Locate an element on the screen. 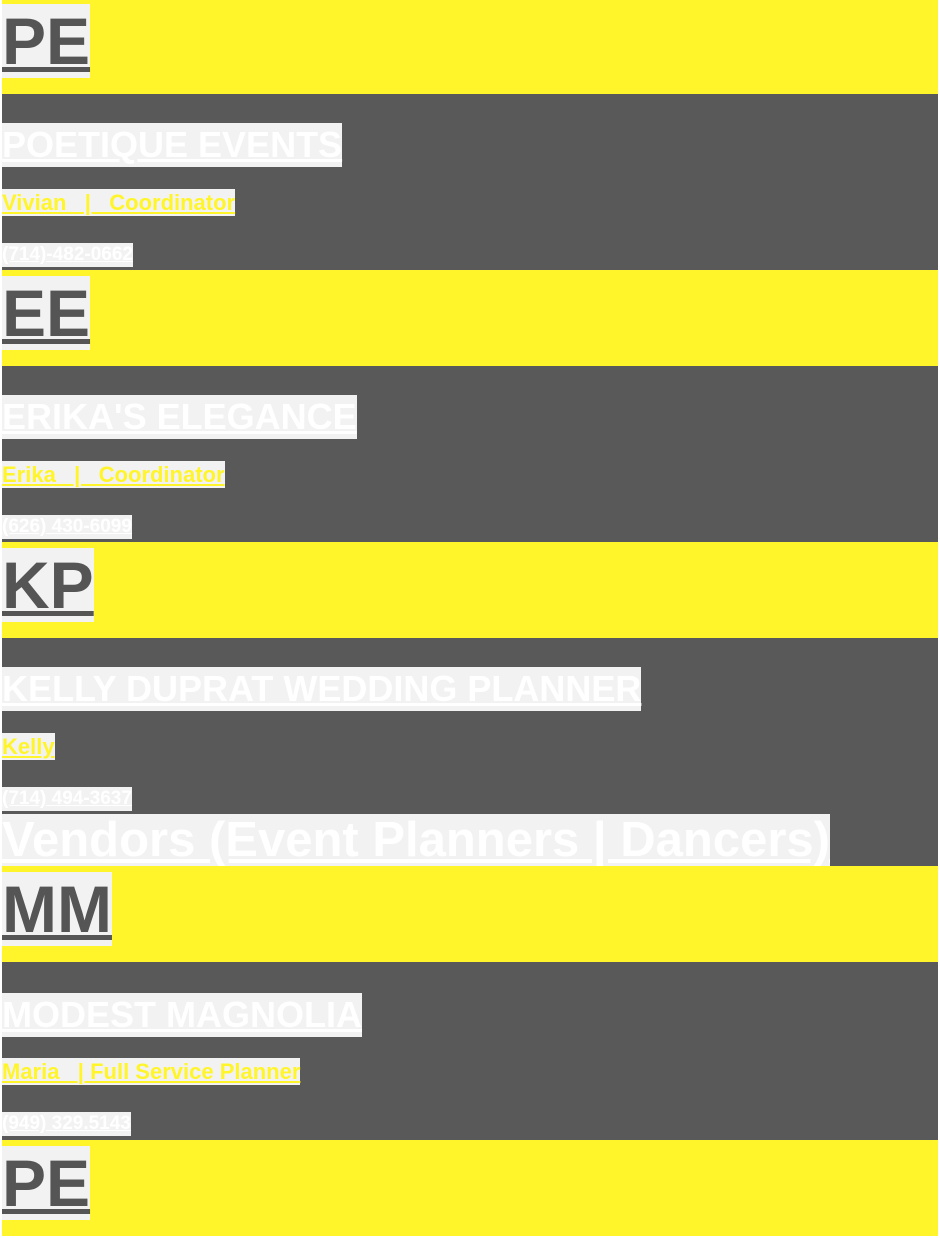 The image size is (940, 1238). vendor-contact-link: Erika | Coordinator is located at coordinates (113, 474).